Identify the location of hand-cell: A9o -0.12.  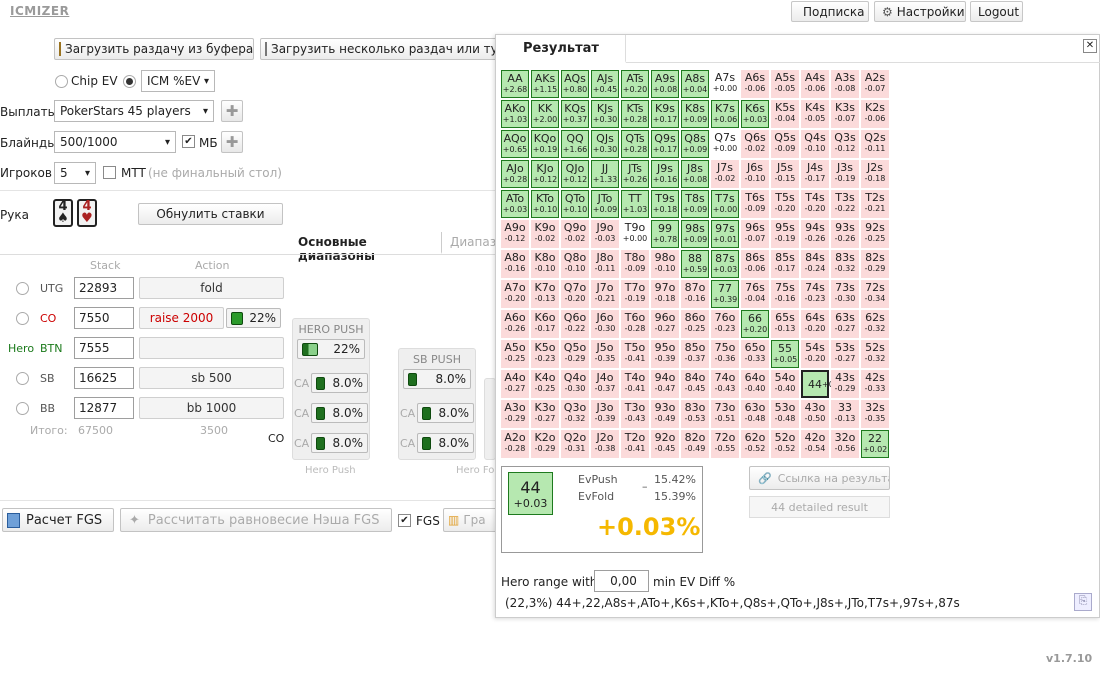
(515, 234).